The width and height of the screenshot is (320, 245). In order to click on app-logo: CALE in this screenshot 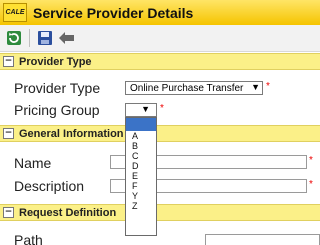, I will do `click(15, 12)`.